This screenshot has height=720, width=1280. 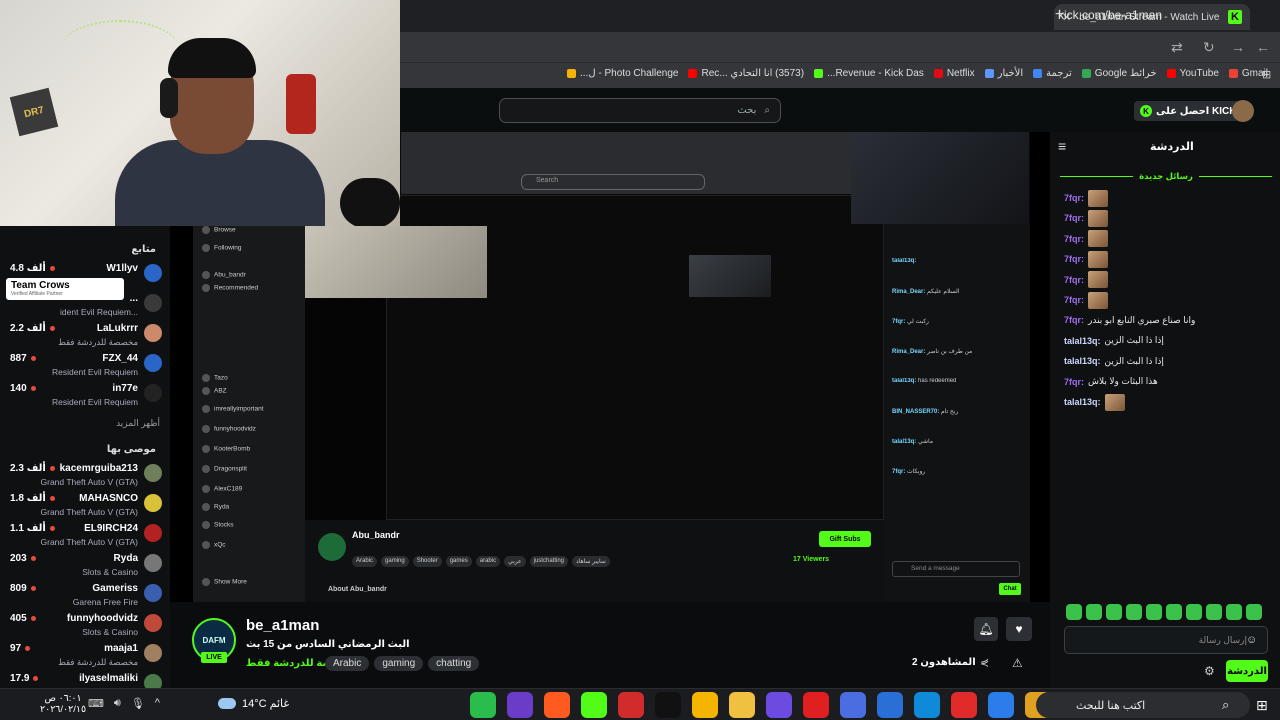 I want to click on channel-row: Ryda 203 Slots & Casino, so click(x=84, y=567).